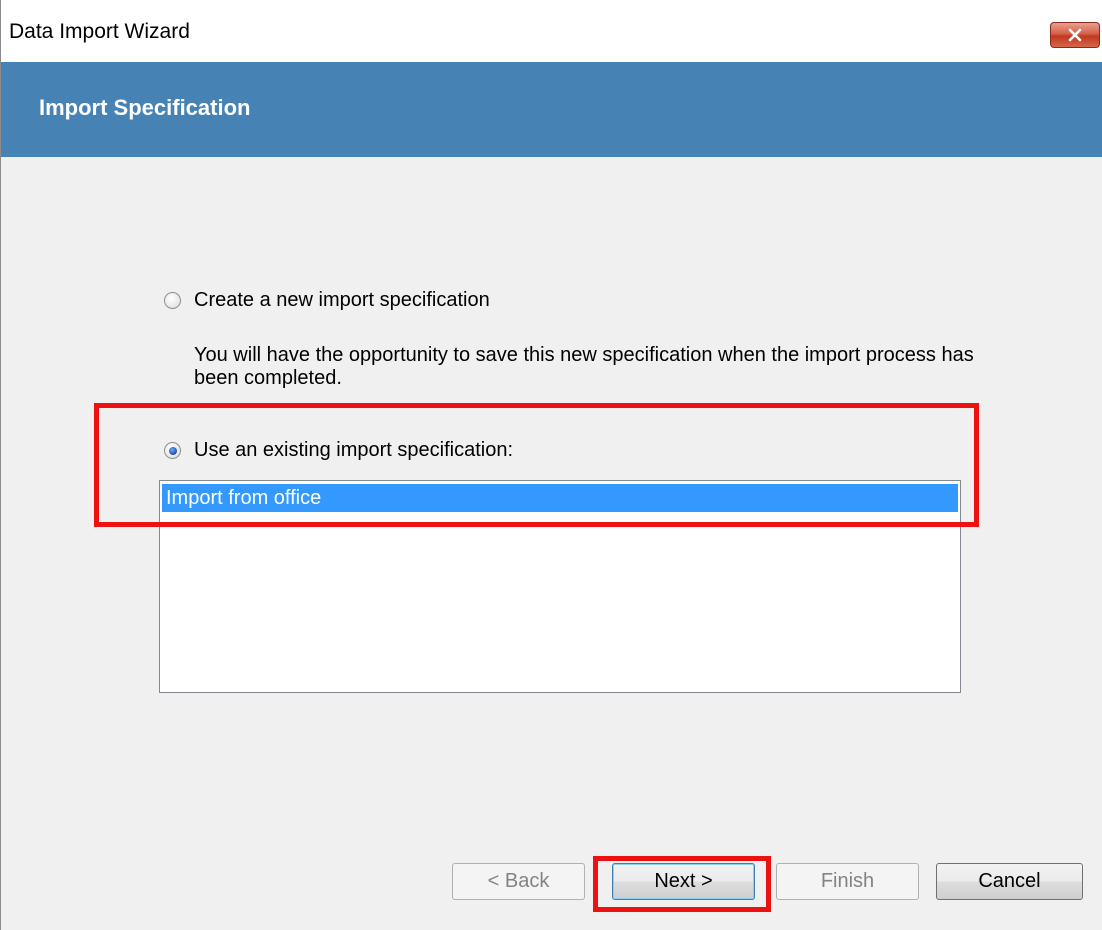 Image resolution: width=1102 pixels, height=930 pixels. I want to click on existing-spec-option: Use an existing import specification:, so click(338, 450).